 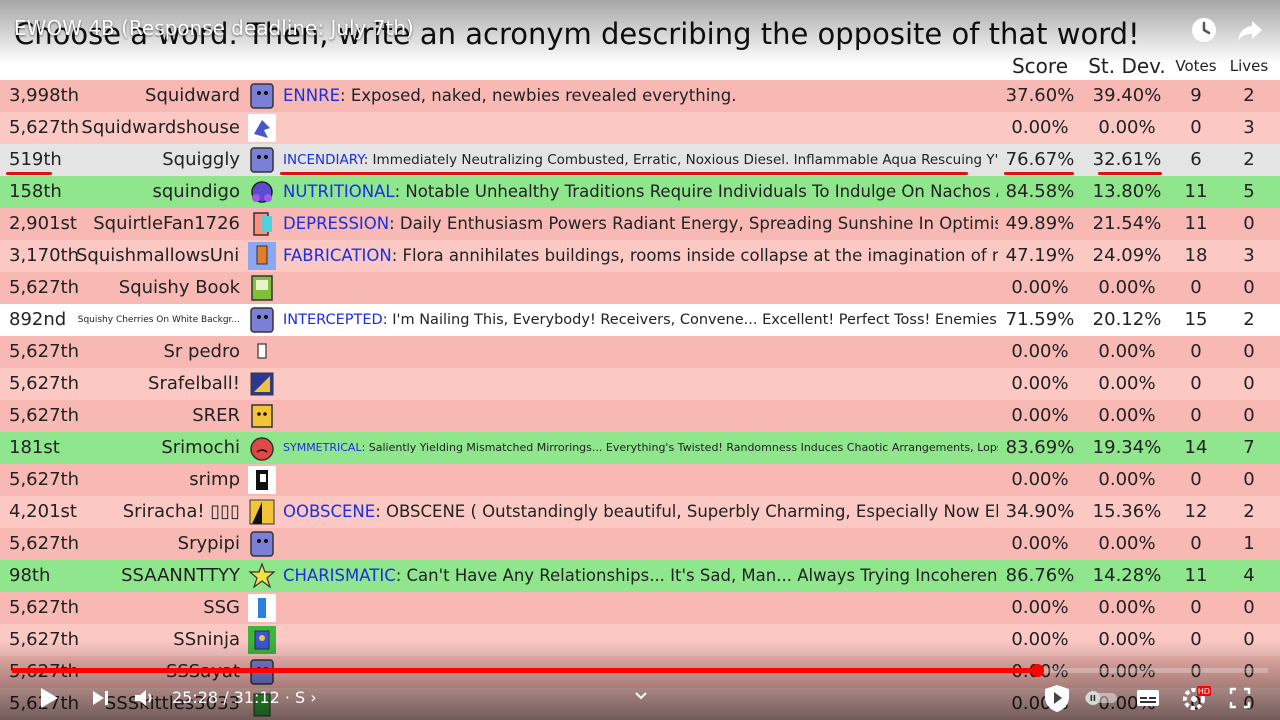 What do you see at coordinates (1249, 543) in the screenshot?
I see `lives: 1` at bounding box center [1249, 543].